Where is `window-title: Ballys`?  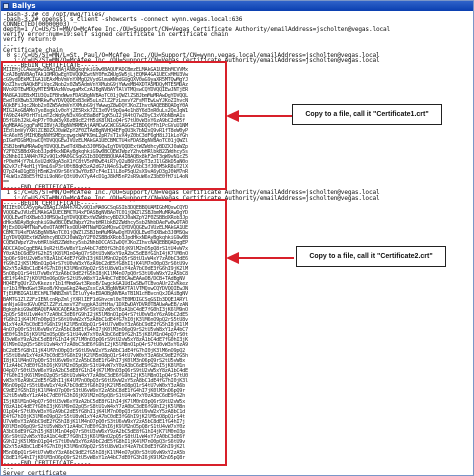
window-title: Ballys is located at coordinates (24, 6).